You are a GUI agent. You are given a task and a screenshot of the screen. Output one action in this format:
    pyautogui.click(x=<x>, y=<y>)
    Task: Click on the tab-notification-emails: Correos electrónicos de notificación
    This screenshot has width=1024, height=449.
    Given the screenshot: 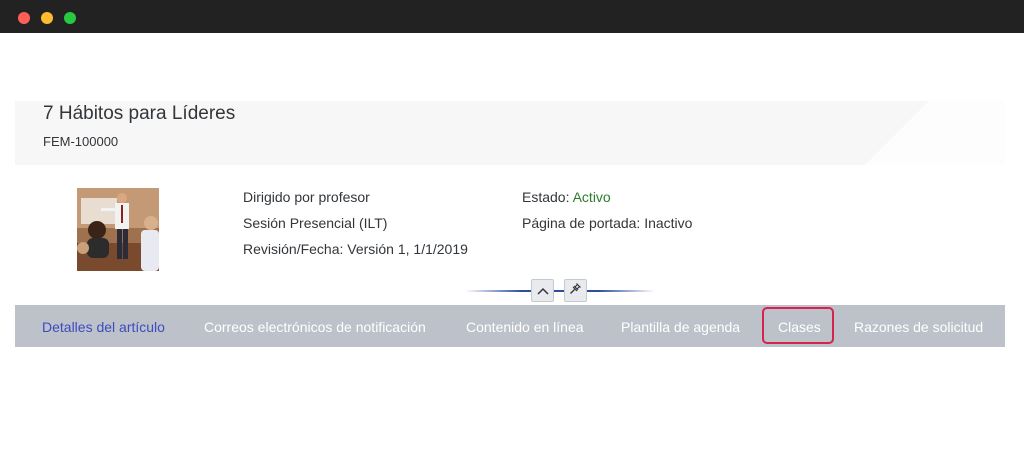 What is the action you would take?
    pyautogui.click(x=315, y=326)
    